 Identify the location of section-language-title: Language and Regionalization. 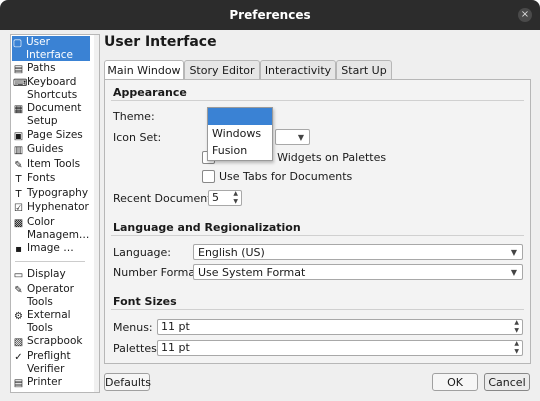
(207, 227).